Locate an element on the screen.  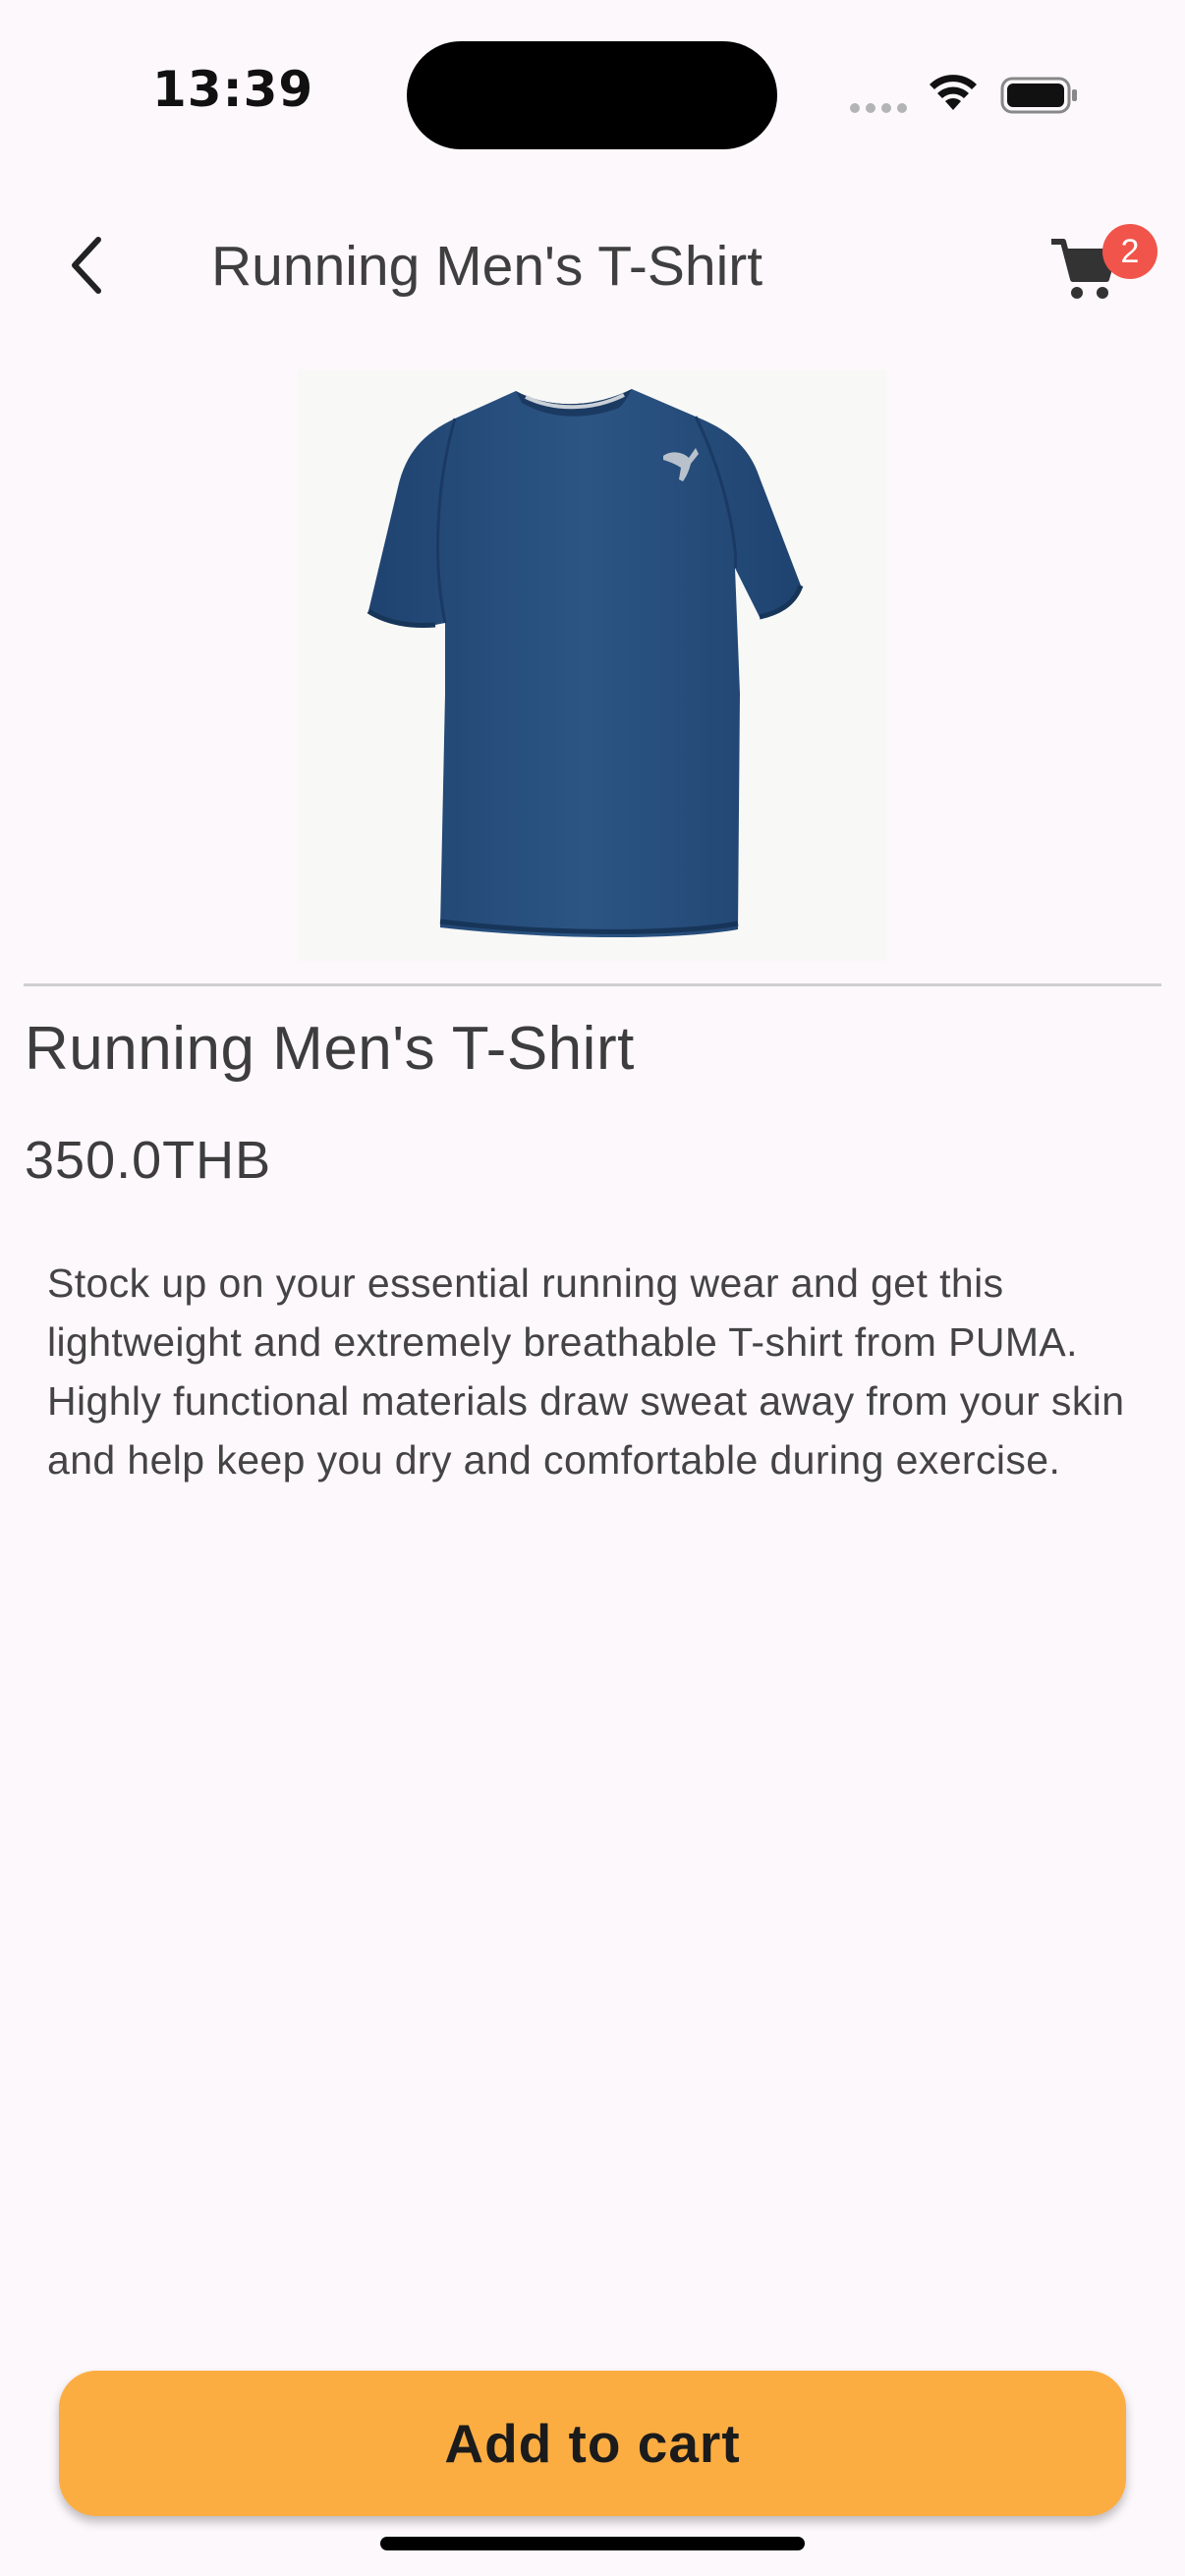
home-indicator is located at coordinates (592, 2543).